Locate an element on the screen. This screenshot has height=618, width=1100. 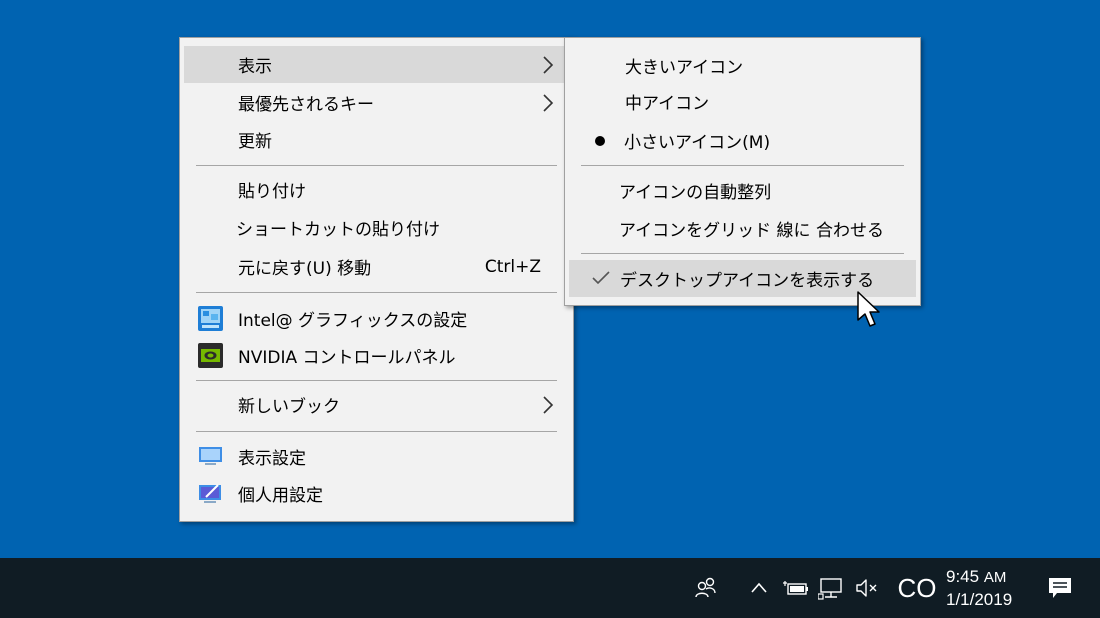
menu-item-view: 表示 is located at coordinates (376, 64).